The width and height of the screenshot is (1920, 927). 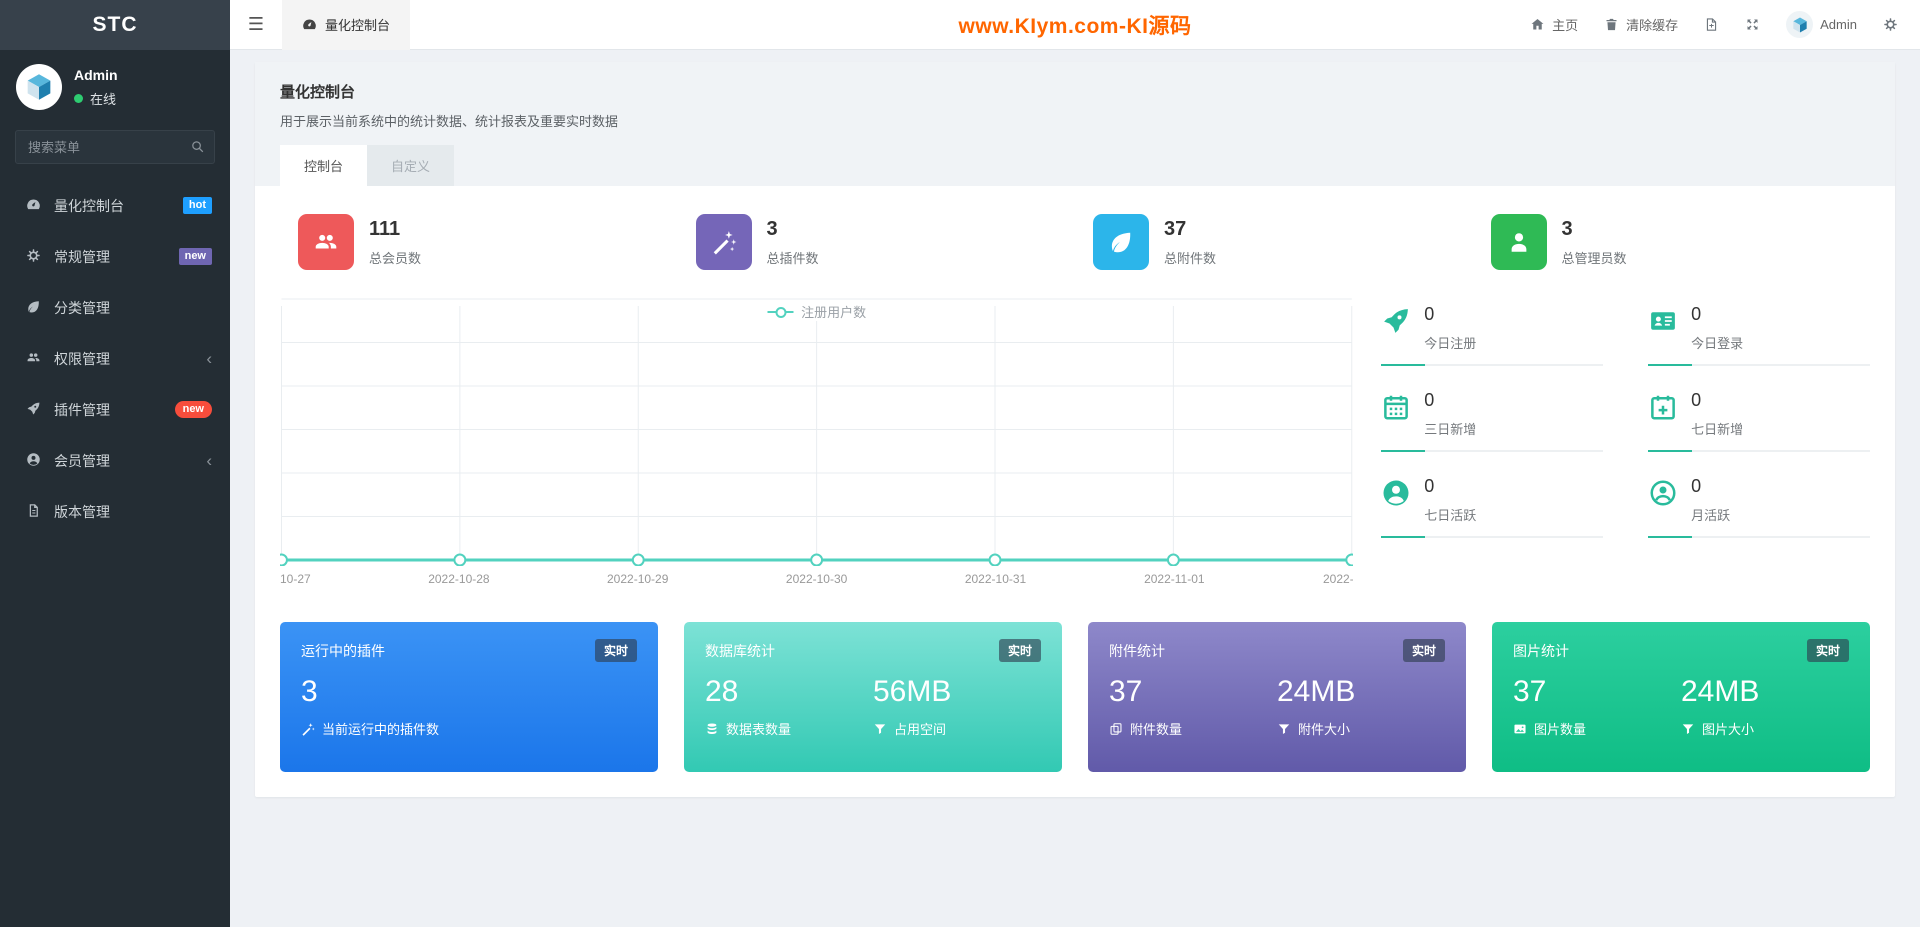 What do you see at coordinates (1717, 429) in the screenshot?
I see `mini-label: 七日新增` at bounding box center [1717, 429].